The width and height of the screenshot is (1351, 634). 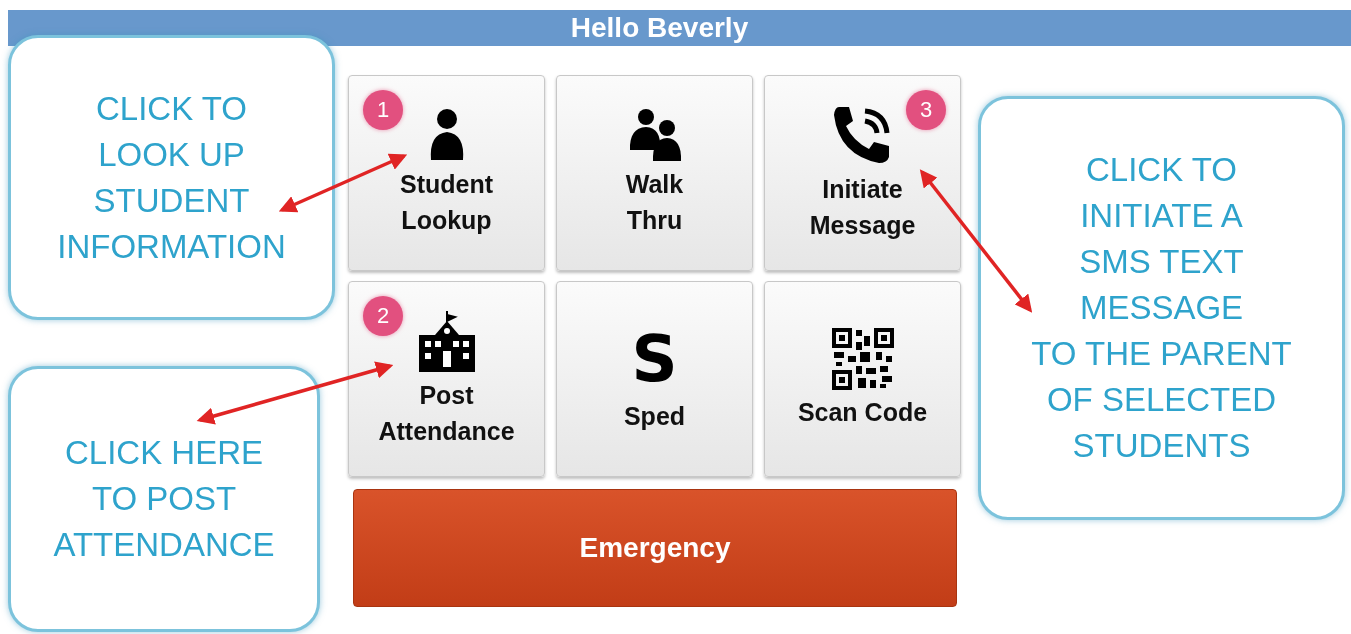 What do you see at coordinates (654, 173) in the screenshot?
I see `menu-tile-button: Walk Thru` at bounding box center [654, 173].